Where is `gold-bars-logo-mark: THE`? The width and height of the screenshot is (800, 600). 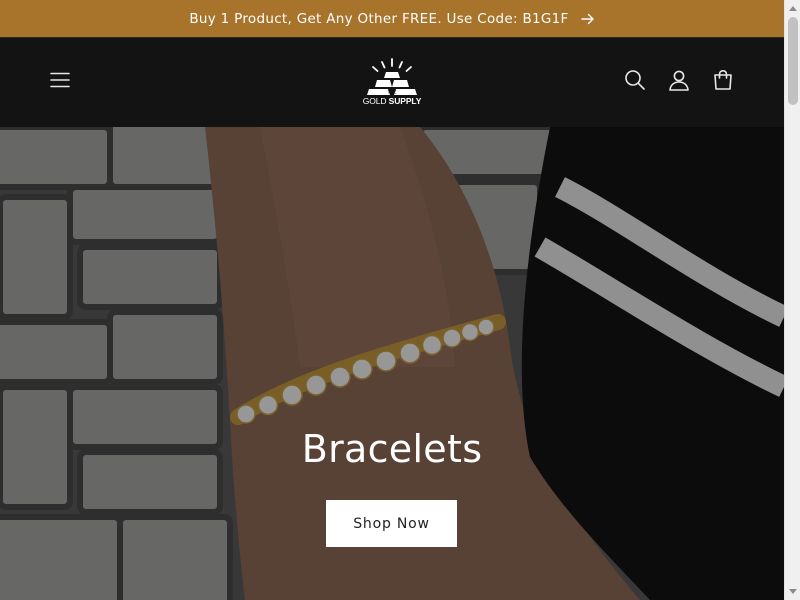
gold-bars-logo-mark: THE is located at coordinates (392, 76).